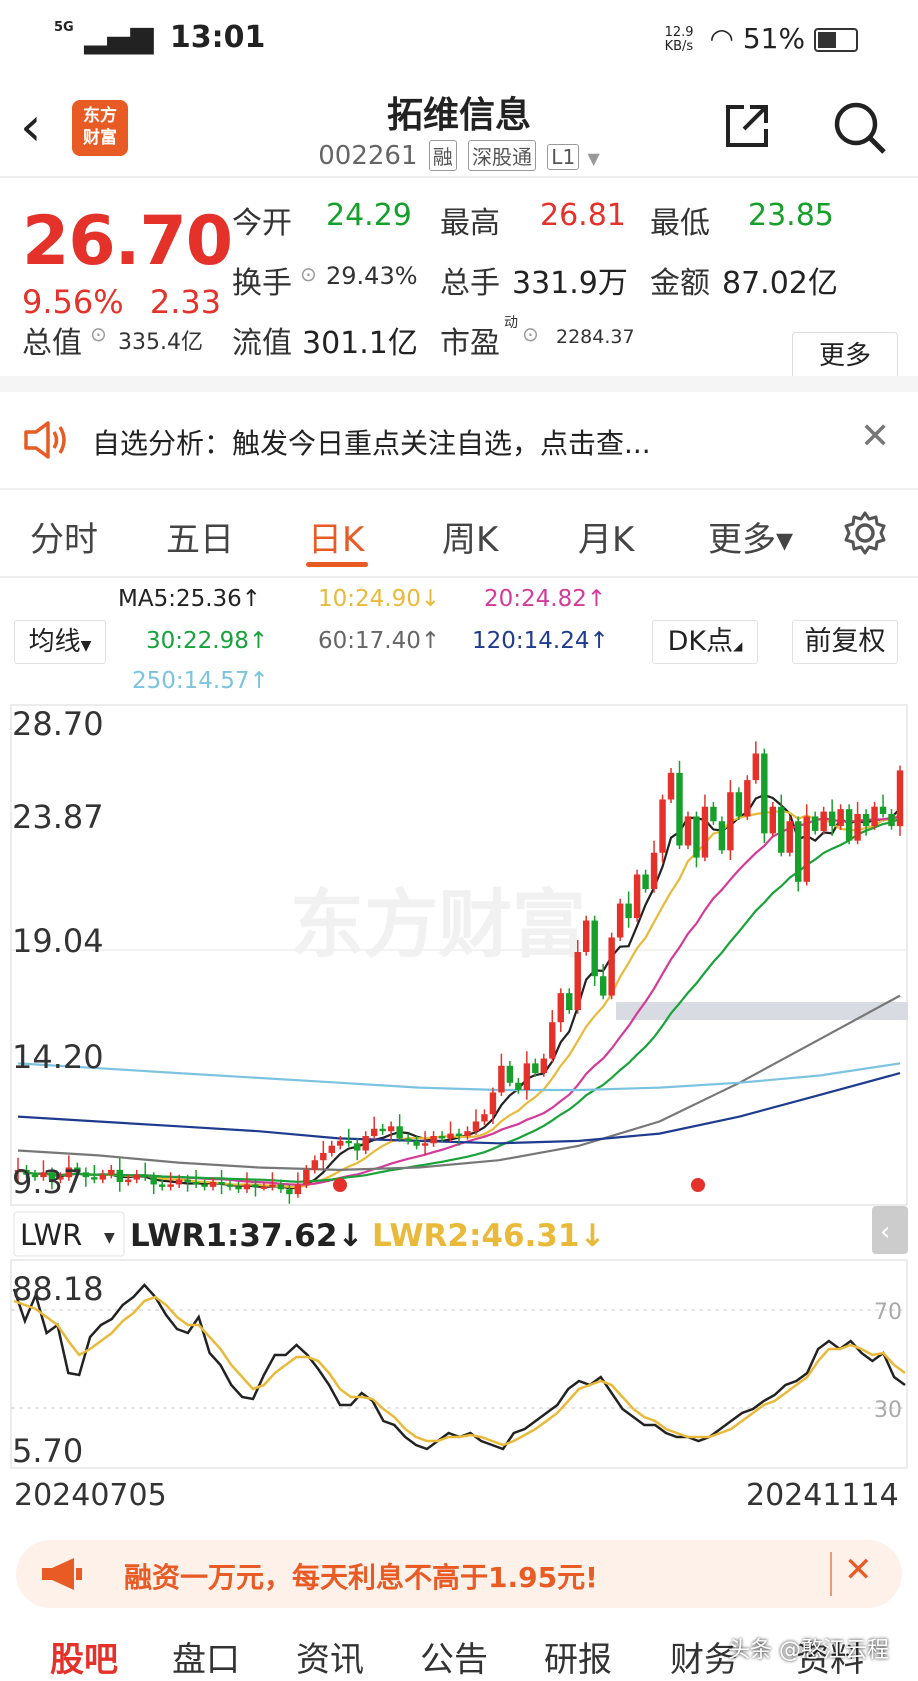 The width and height of the screenshot is (918, 1681). Describe the element at coordinates (470, 343) in the screenshot. I see `pe-label: 市盈` at that location.